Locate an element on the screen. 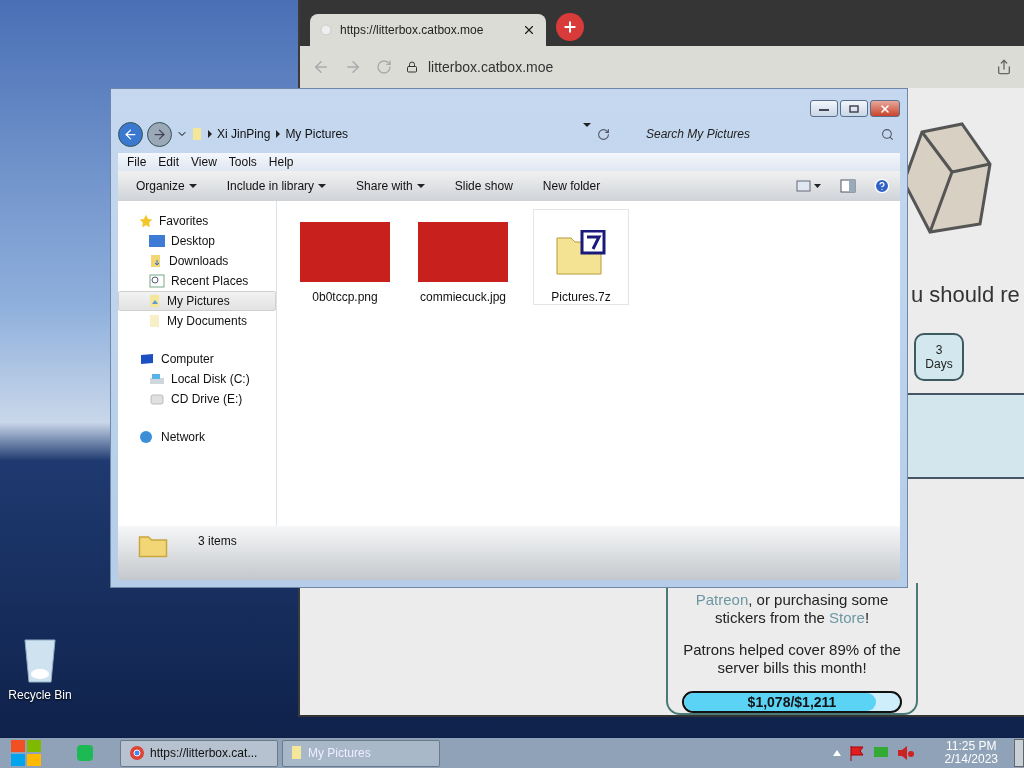 This screenshot has width=1024, height=768. sidebar-item: CD Drive (E:) is located at coordinates (197, 399).